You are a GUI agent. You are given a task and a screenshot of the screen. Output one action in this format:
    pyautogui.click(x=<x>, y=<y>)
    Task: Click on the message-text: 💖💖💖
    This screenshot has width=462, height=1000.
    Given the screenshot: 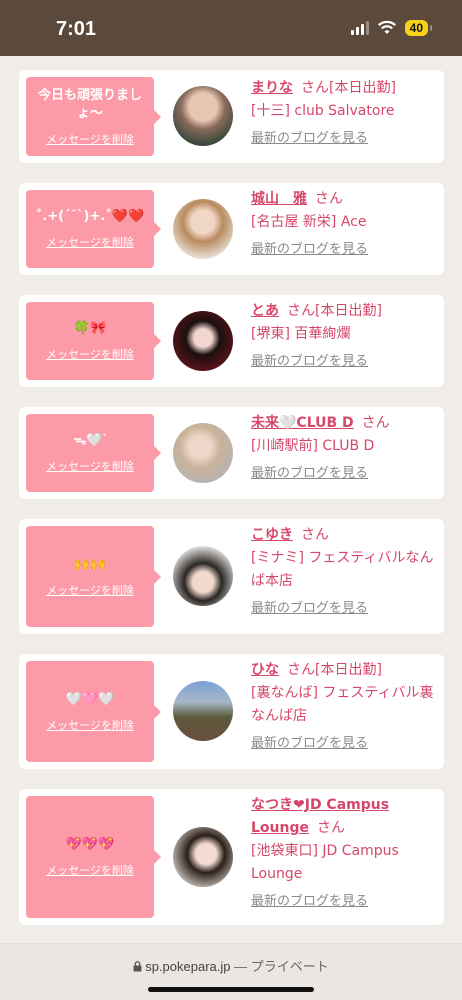 What is the action you would take?
    pyautogui.click(x=90, y=844)
    